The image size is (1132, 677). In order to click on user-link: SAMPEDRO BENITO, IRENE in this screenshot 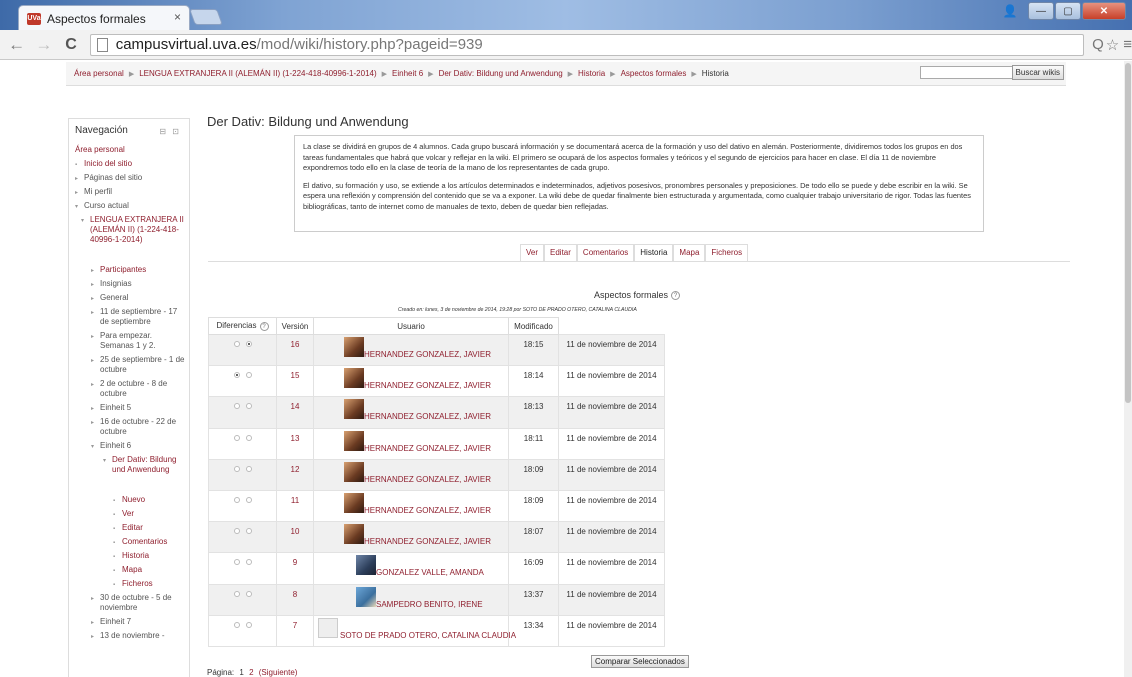, I will do `click(429, 604)`.